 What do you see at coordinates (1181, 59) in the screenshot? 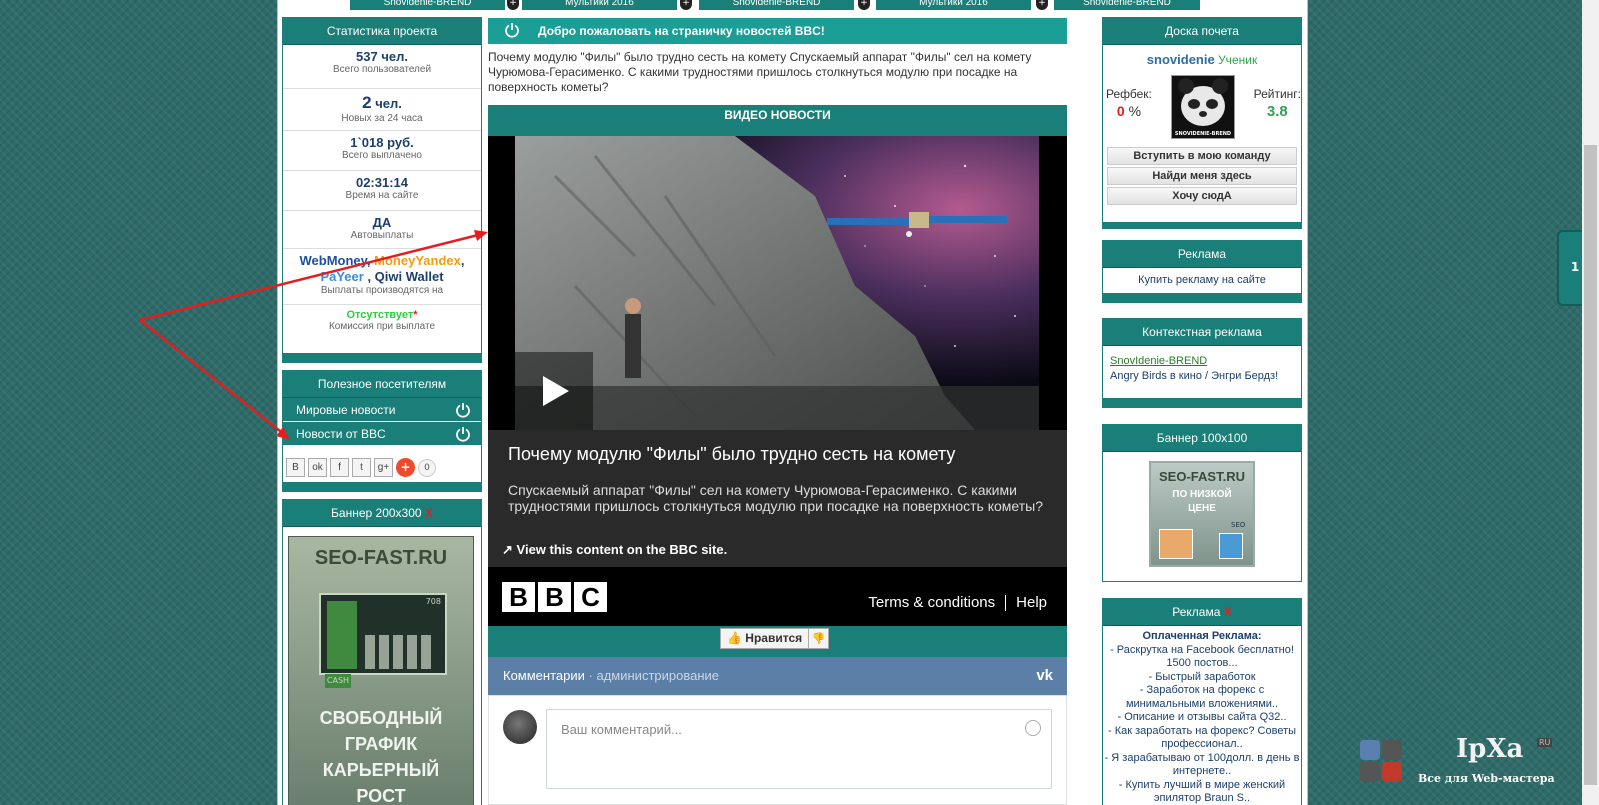
I see `honor-username: snovidenie` at bounding box center [1181, 59].